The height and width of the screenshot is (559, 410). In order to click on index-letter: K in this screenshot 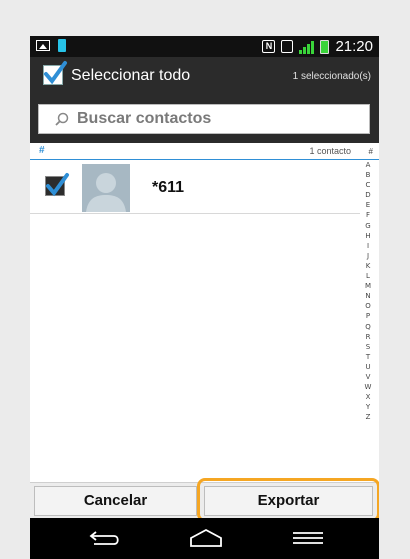, I will do `click(368, 266)`.